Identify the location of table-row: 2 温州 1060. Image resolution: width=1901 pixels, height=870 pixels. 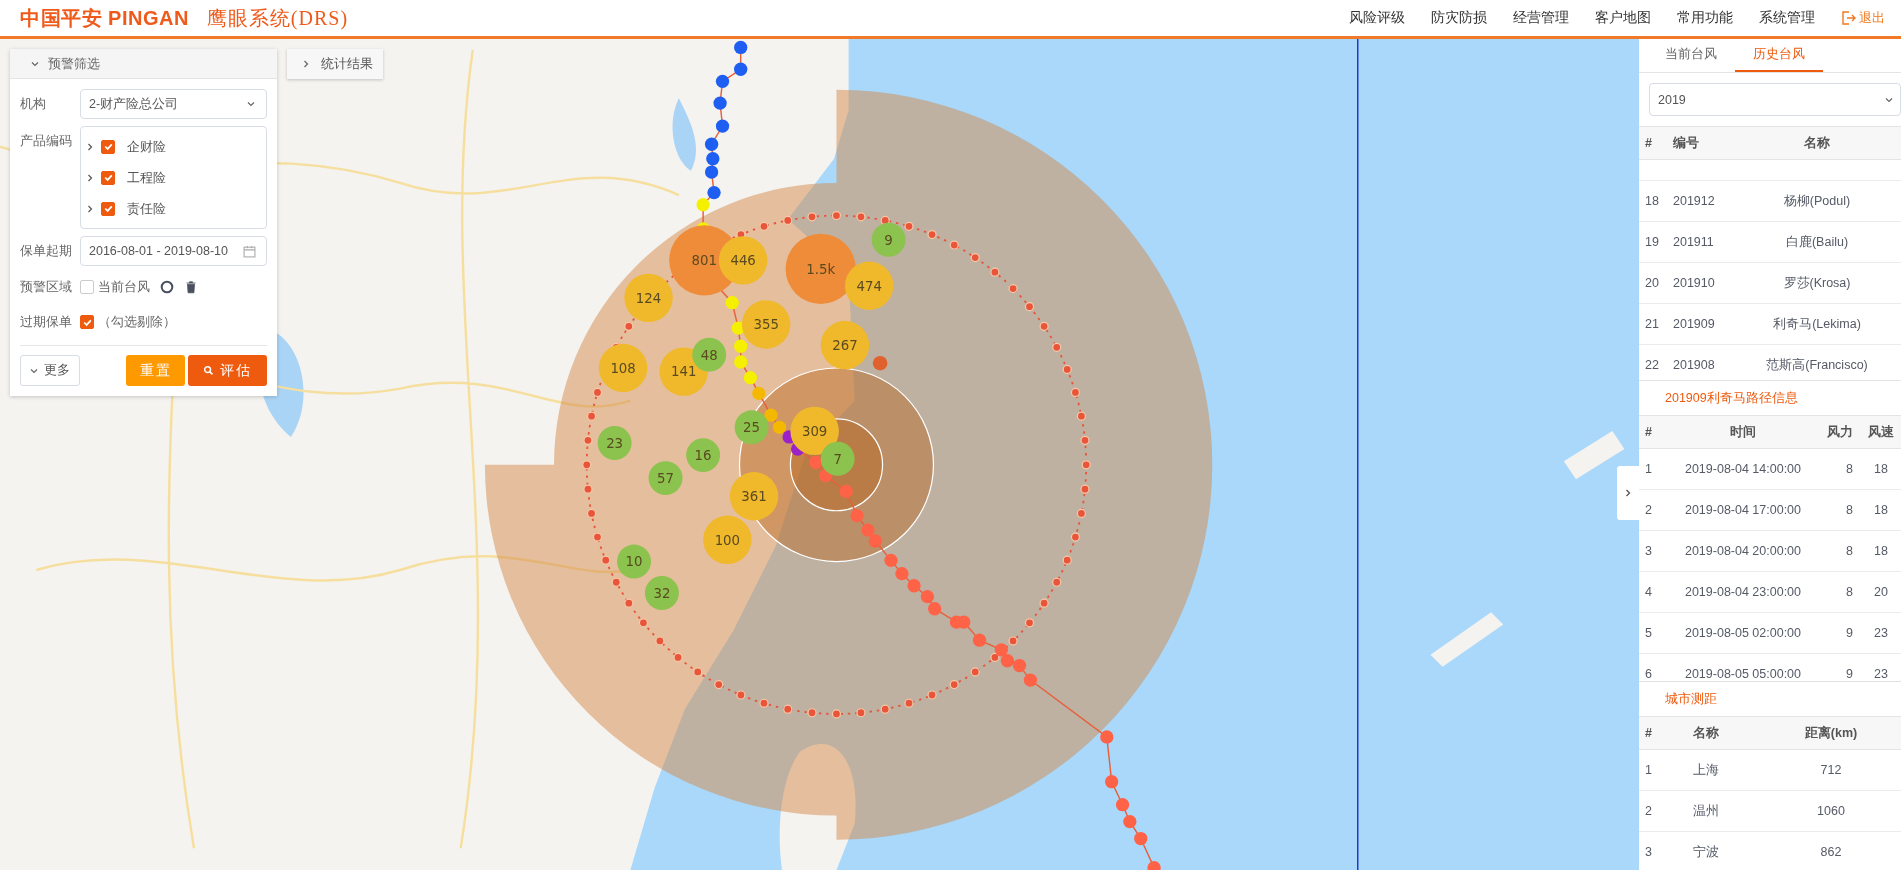
(1770, 811).